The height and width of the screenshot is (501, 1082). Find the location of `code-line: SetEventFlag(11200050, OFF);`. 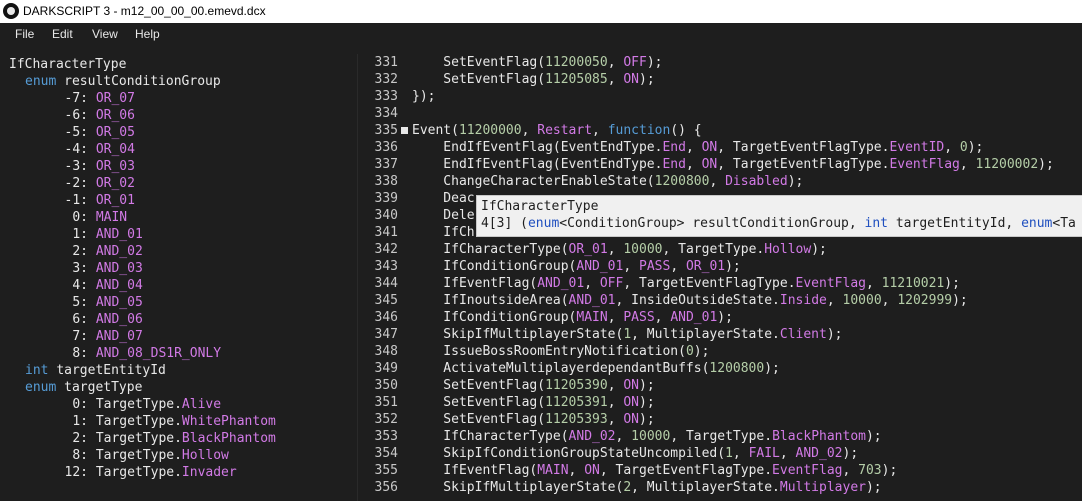

code-line: SetEventFlag(11200050, OFF); is located at coordinates (537, 62).